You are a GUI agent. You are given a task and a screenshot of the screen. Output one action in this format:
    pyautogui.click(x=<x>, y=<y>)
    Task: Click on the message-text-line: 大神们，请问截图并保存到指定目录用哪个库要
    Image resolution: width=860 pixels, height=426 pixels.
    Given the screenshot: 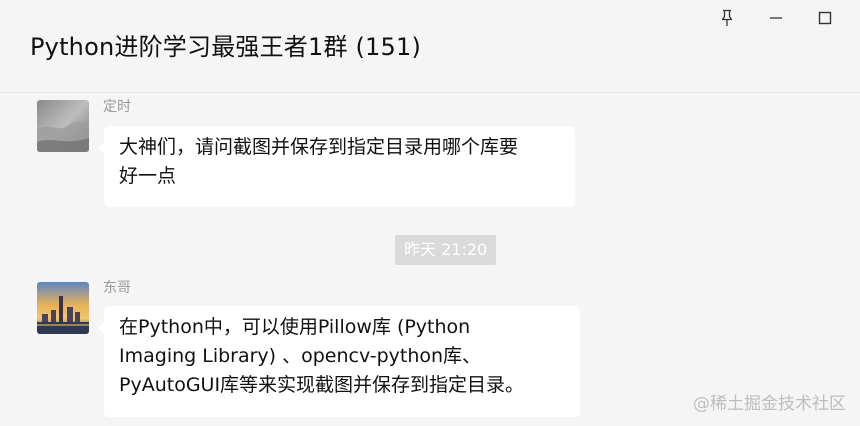 What is the action you would take?
    pyautogui.click(x=319, y=147)
    